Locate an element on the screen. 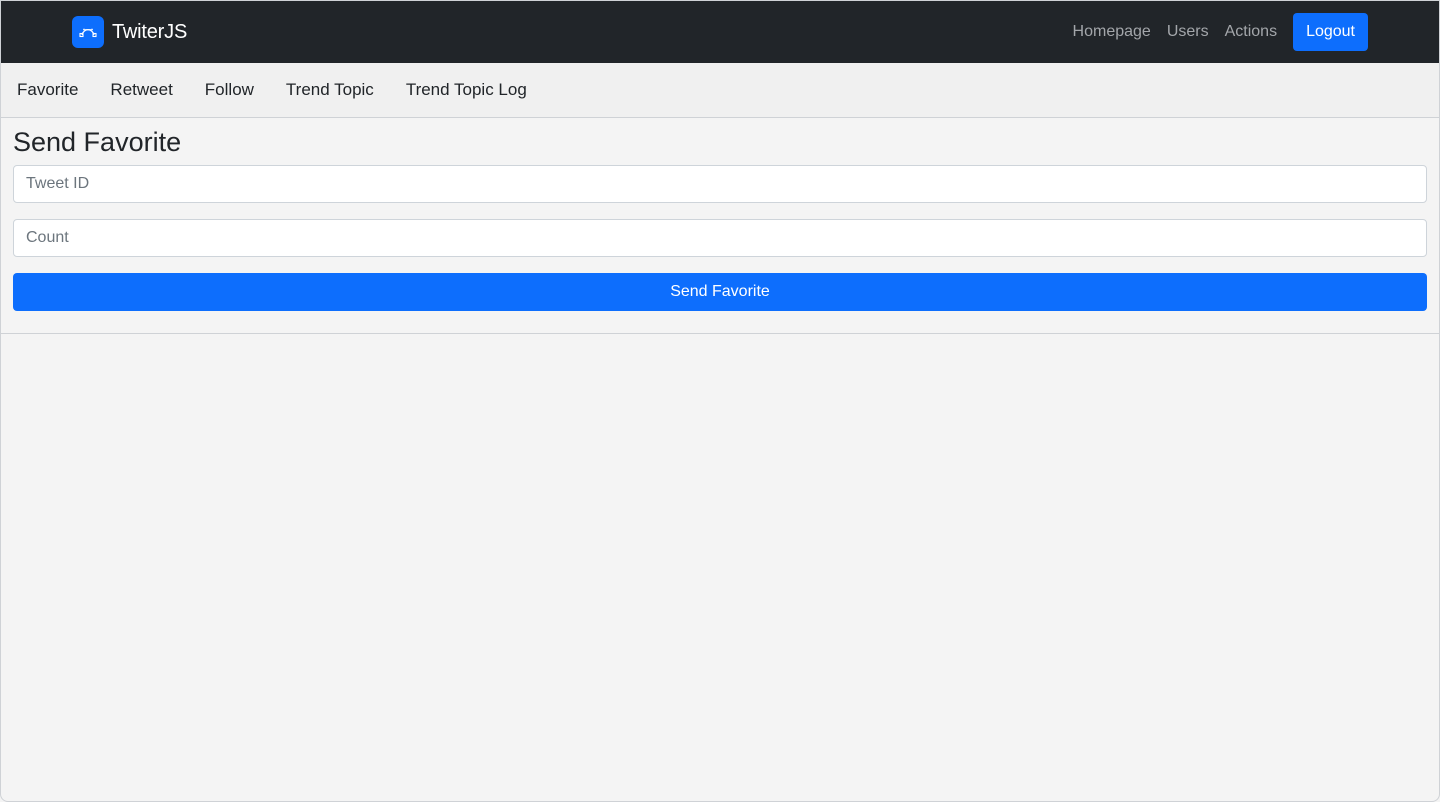  subnav-item-favorite: Favorite is located at coordinates (47, 90).